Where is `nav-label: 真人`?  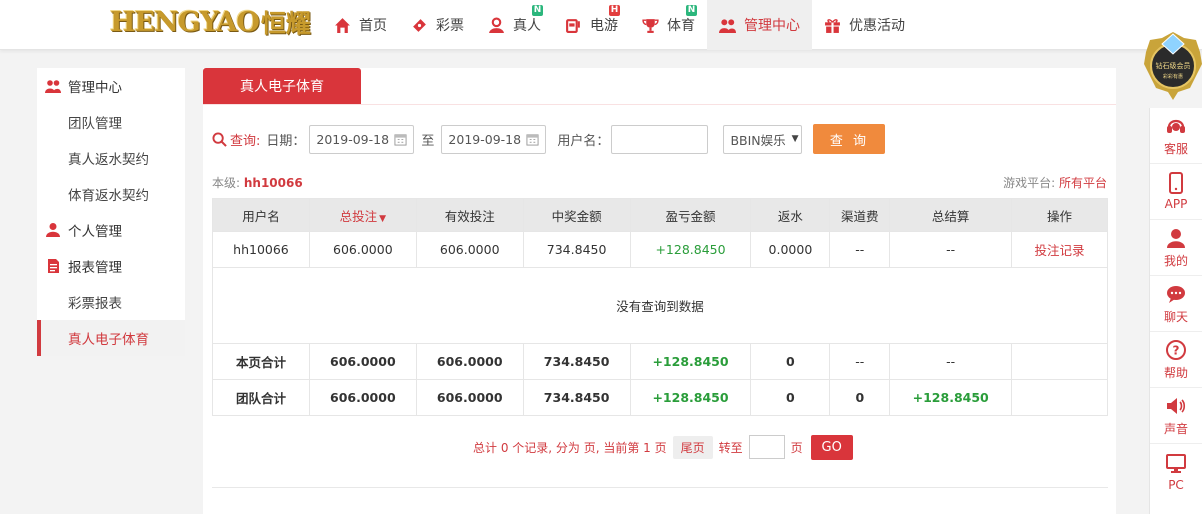 nav-label: 真人 is located at coordinates (527, 26).